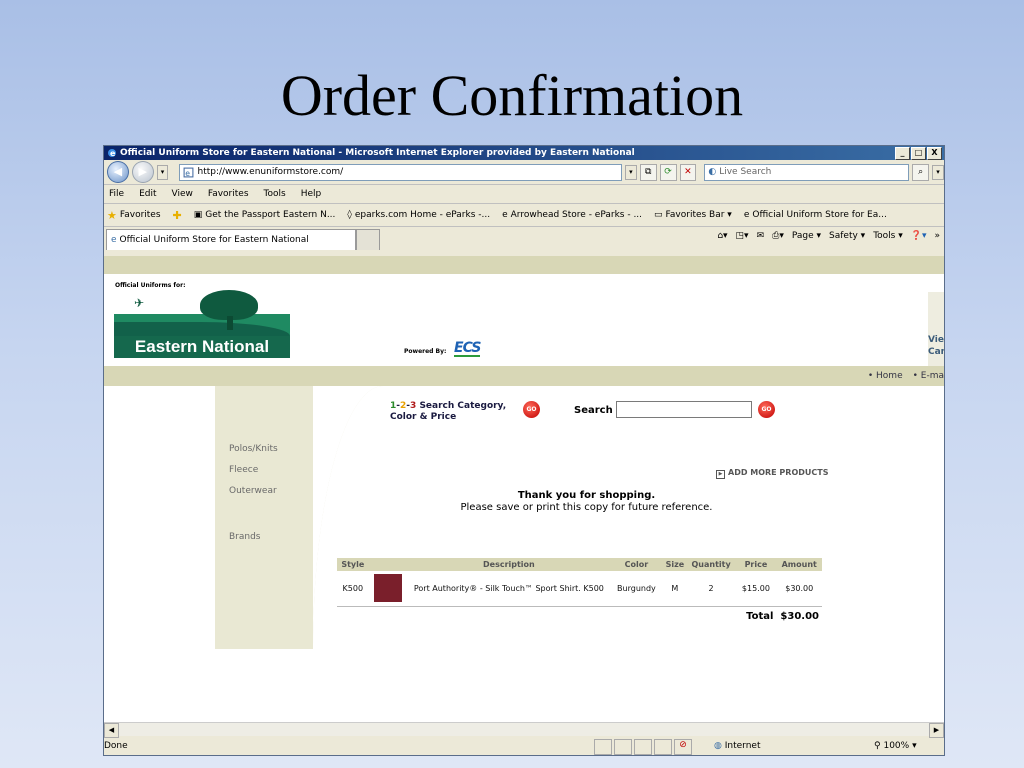  I want to click on cell-price: $15.00, so click(755, 588).